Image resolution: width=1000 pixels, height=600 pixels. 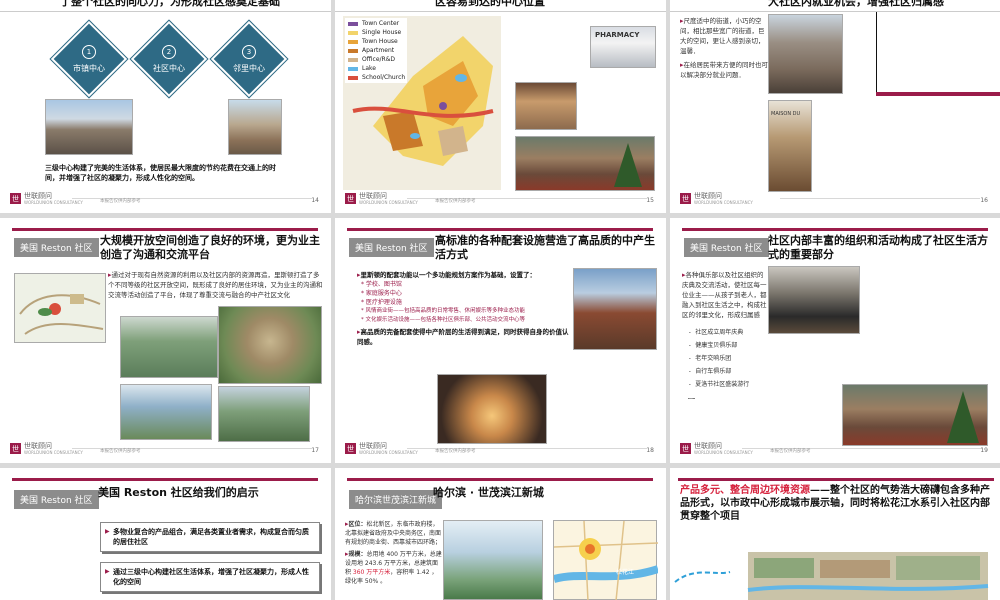 What do you see at coordinates (376, 77) in the screenshot?
I see `legend-item: School/Church` at bounding box center [376, 77].